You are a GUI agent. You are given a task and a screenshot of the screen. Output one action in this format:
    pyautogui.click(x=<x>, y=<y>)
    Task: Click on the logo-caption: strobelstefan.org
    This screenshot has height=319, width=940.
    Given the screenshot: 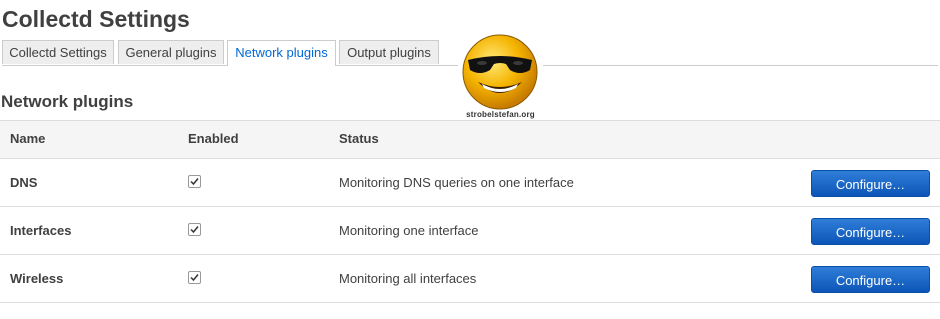 What is the action you would take?
    pyautogui.click(x=500, y=114)
    